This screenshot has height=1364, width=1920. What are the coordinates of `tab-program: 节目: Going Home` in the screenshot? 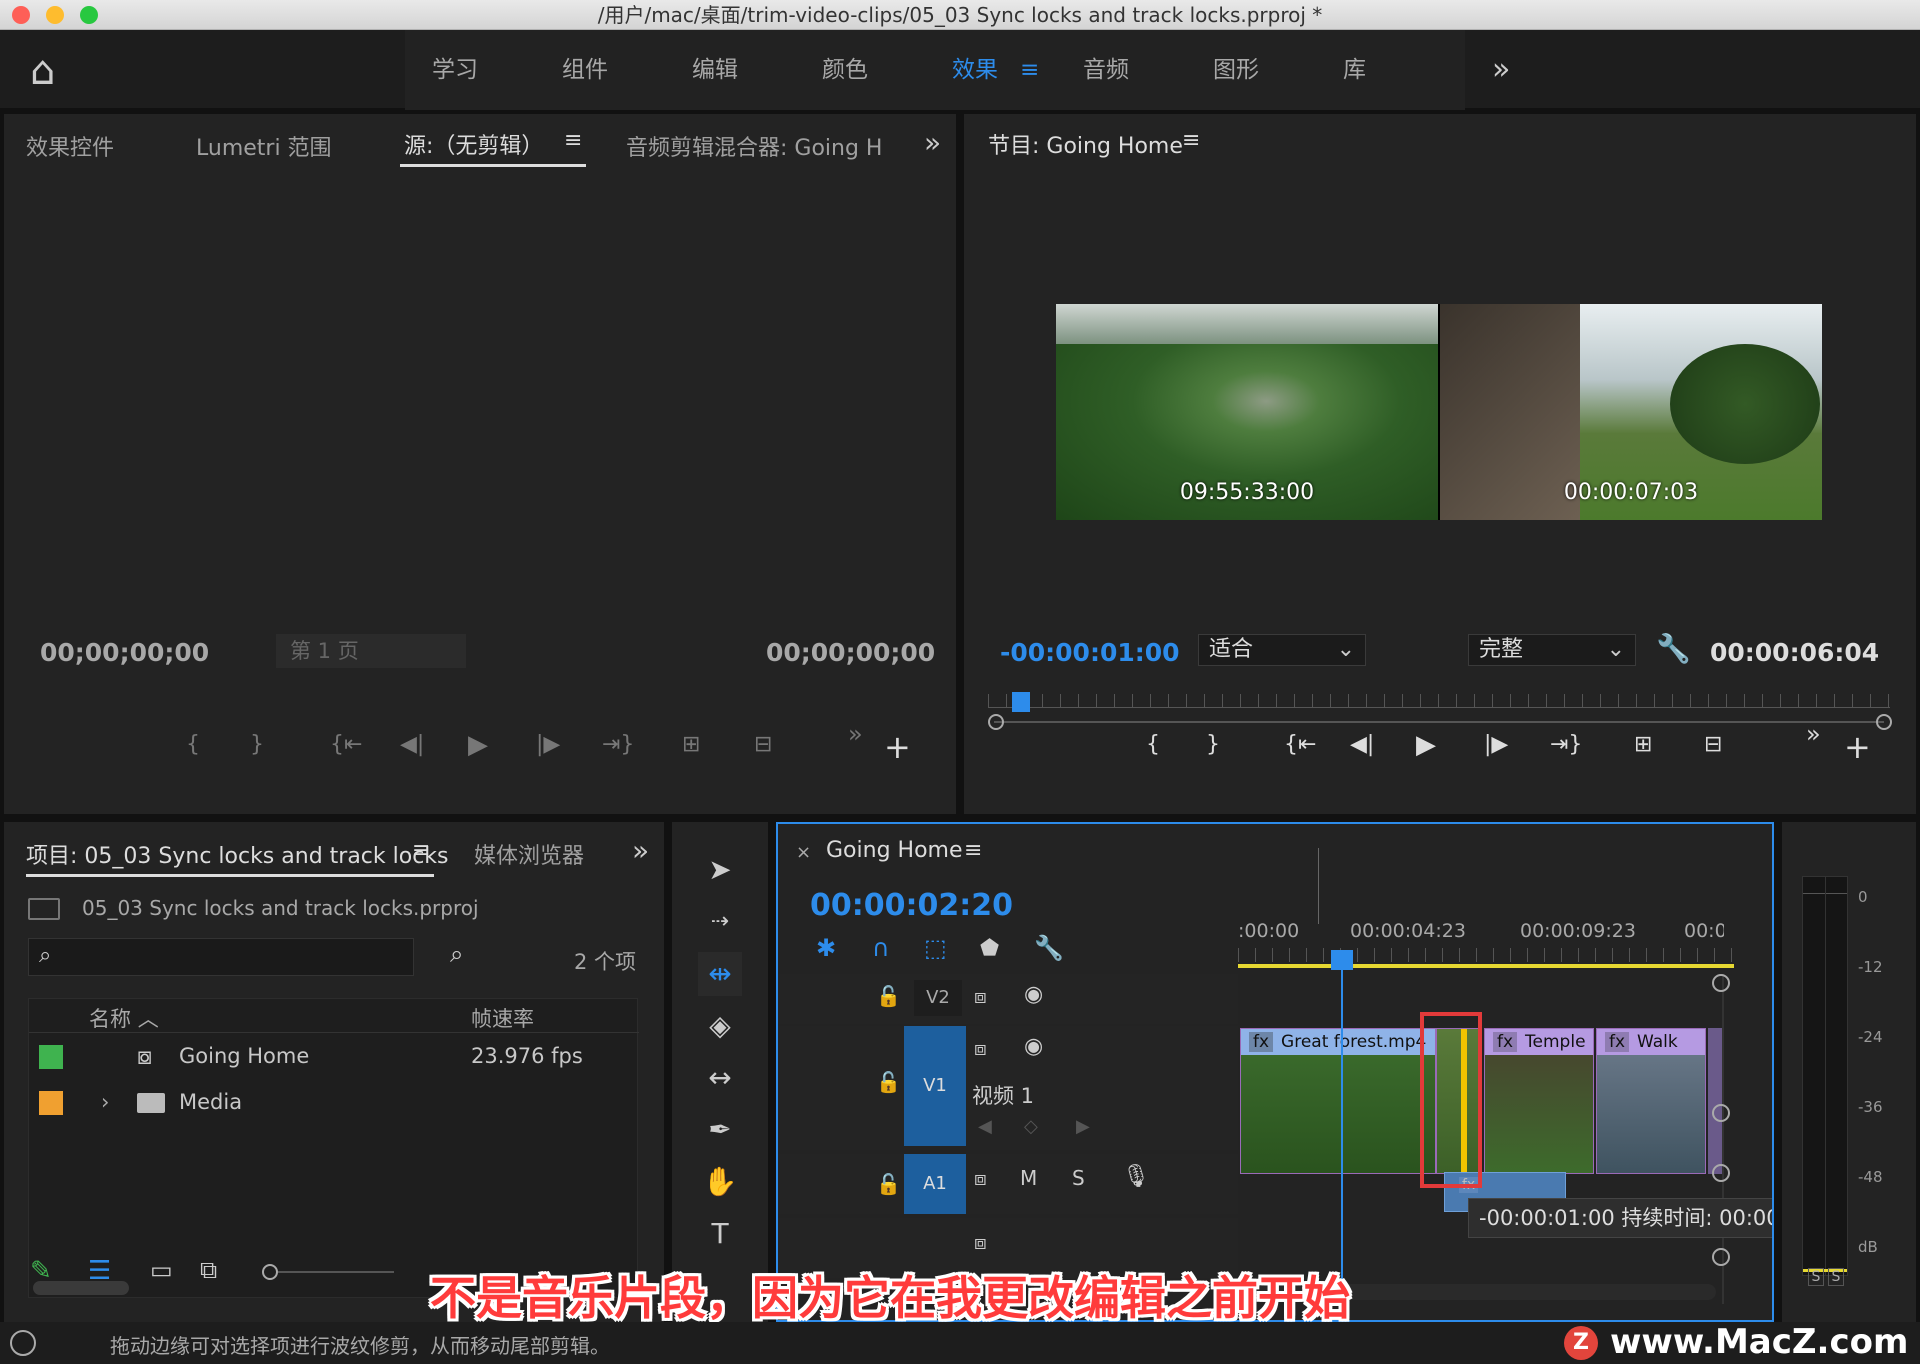 It's located at (1085, 144).